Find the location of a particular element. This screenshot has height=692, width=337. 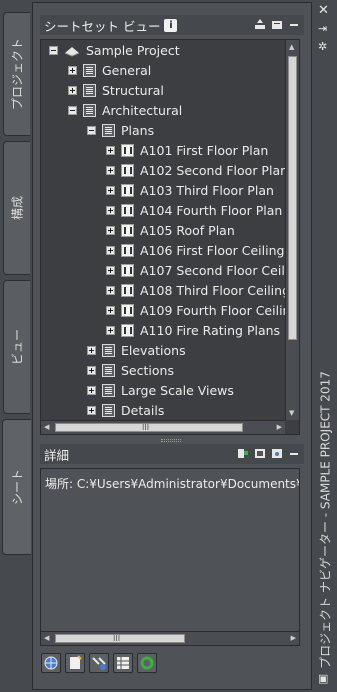

refresh-button is located at coordinates (147, 663).